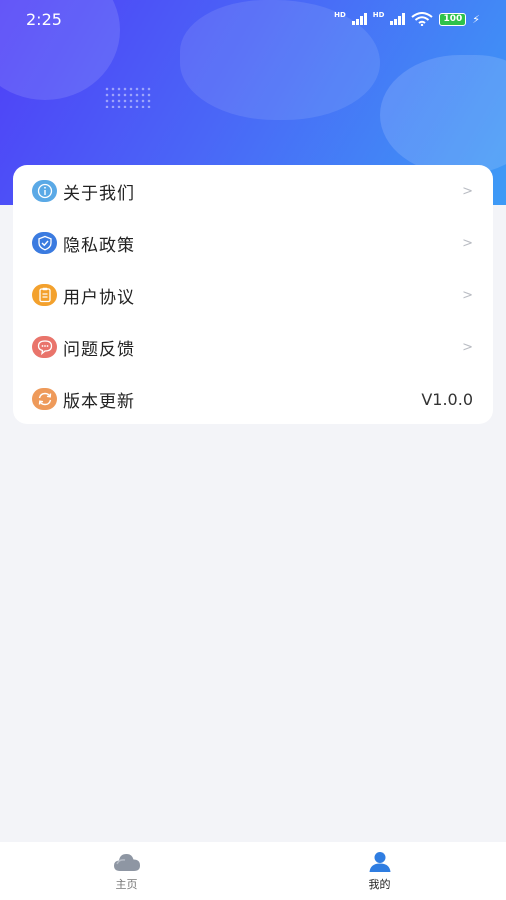 The image size is (506, 900). What do you see at coordinates (126, 862) in the screenshot?
I see `cloud-icon` at bounding box center [126, 862].